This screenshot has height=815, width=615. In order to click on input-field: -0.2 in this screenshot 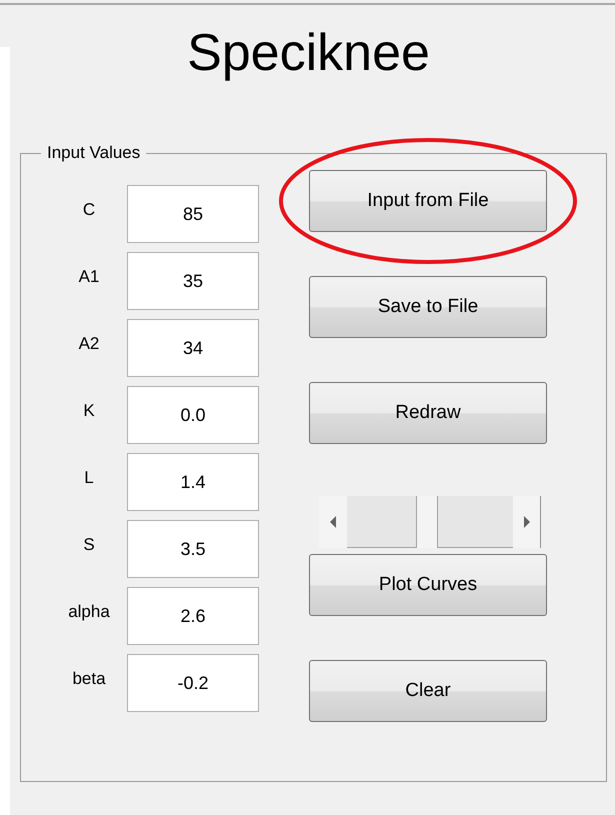, I will do `click(193, 683)`.